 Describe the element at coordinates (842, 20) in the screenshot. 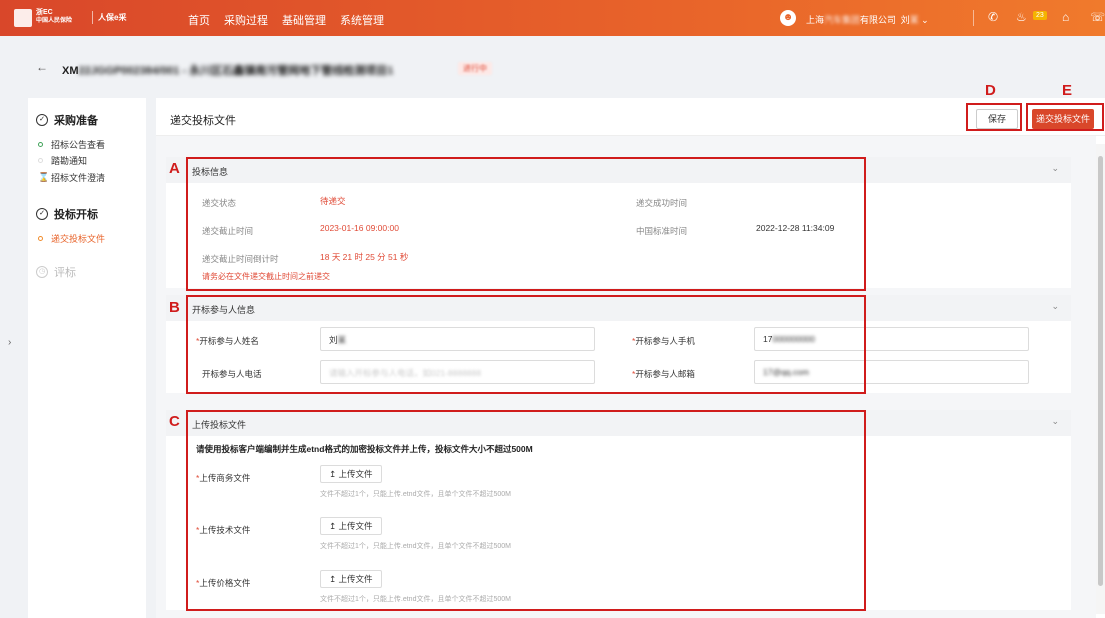

I see `company-blurred: 汽车集团` at that location.